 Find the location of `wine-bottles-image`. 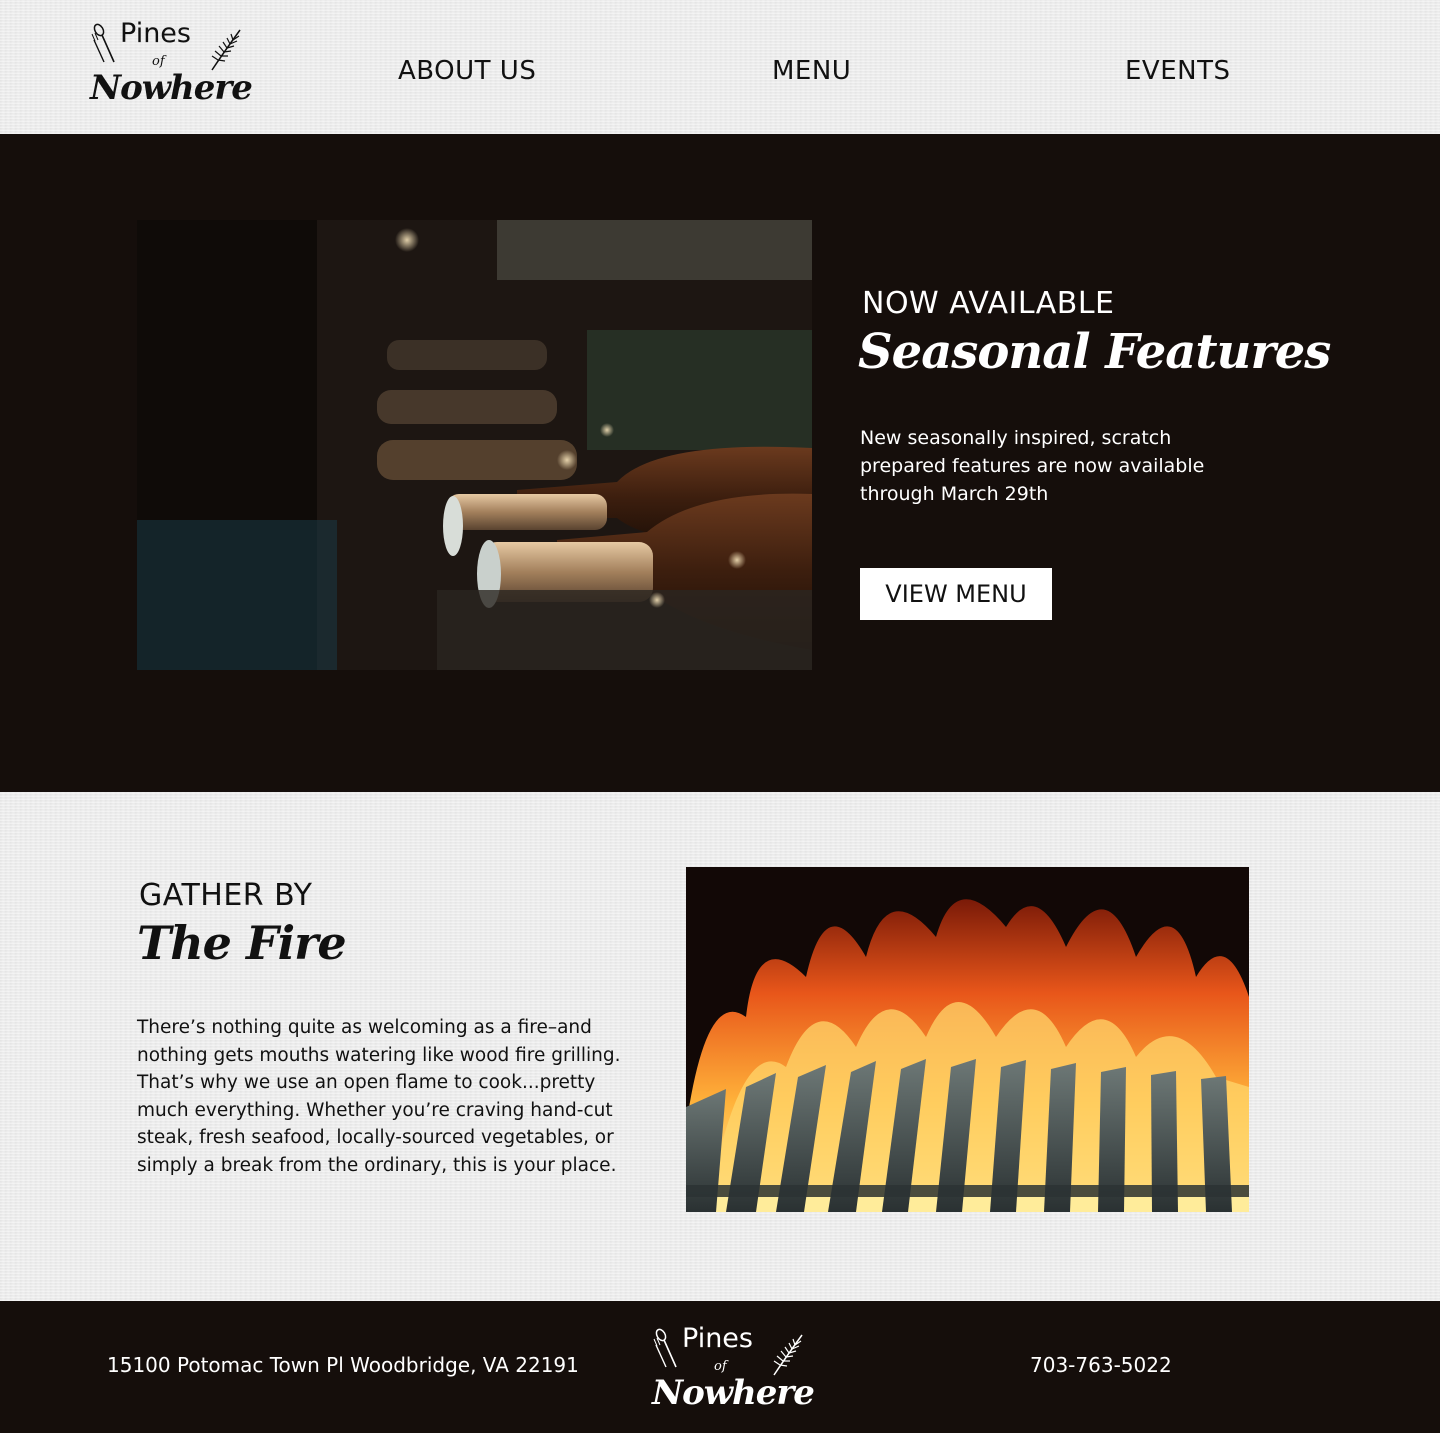

wine-bottles-image is located at coordinates (474, 445).